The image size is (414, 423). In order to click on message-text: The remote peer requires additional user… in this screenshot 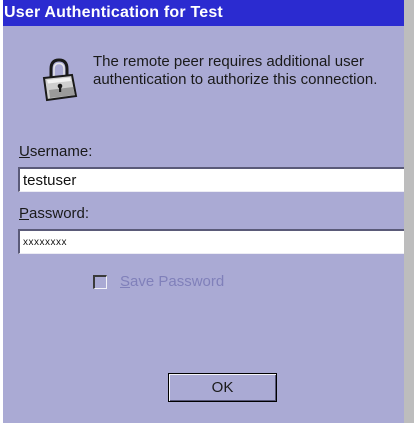, I will do `click(235, 70)`.